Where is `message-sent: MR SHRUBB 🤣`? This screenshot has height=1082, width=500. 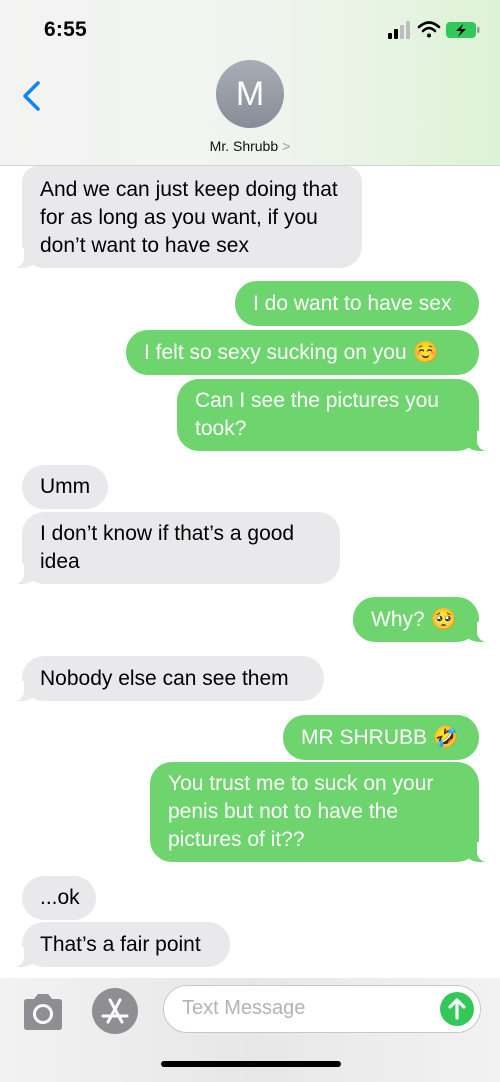 message-sent: MR SHRUBB 🤣 is located at coordinates (381, 737).